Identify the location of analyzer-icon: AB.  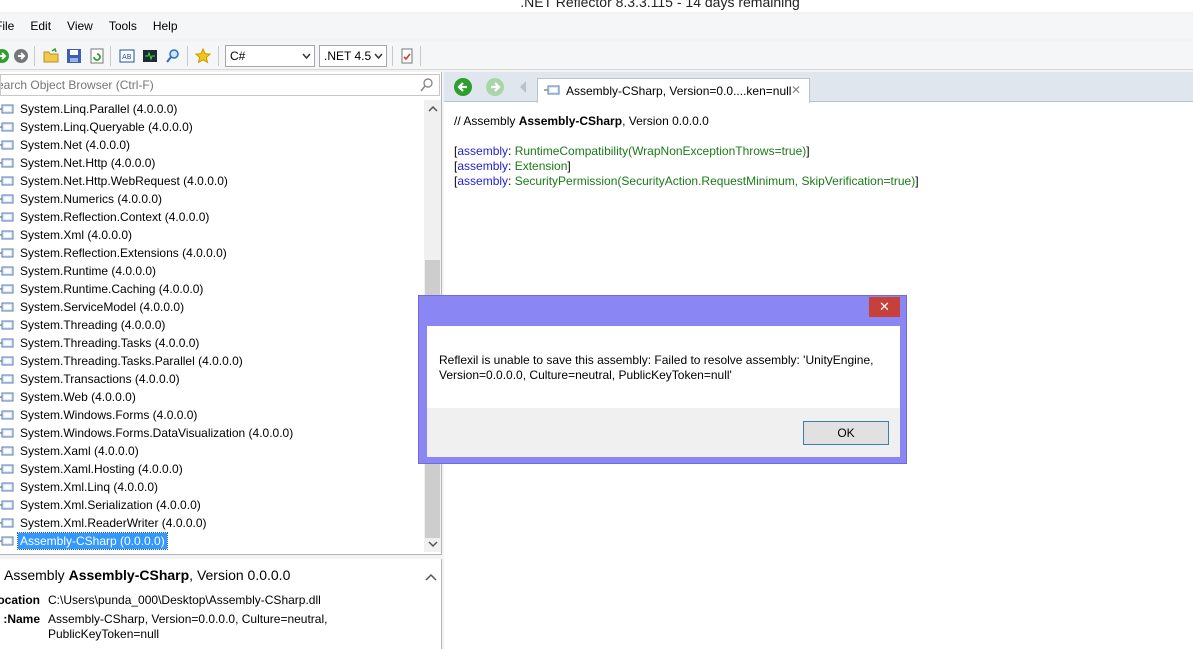
(127, 56).